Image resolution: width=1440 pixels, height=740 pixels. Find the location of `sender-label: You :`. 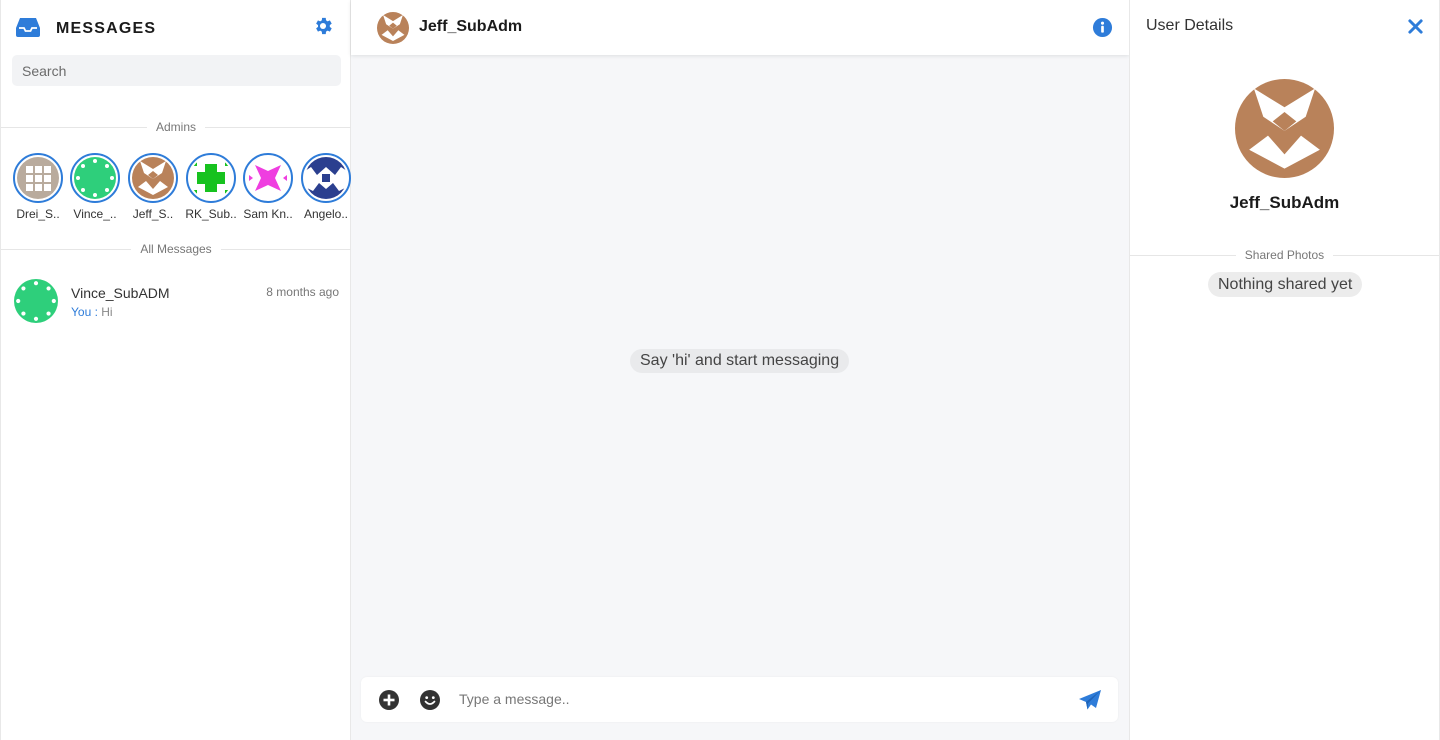

sender-label: You : is located at coordinates (84, 312).